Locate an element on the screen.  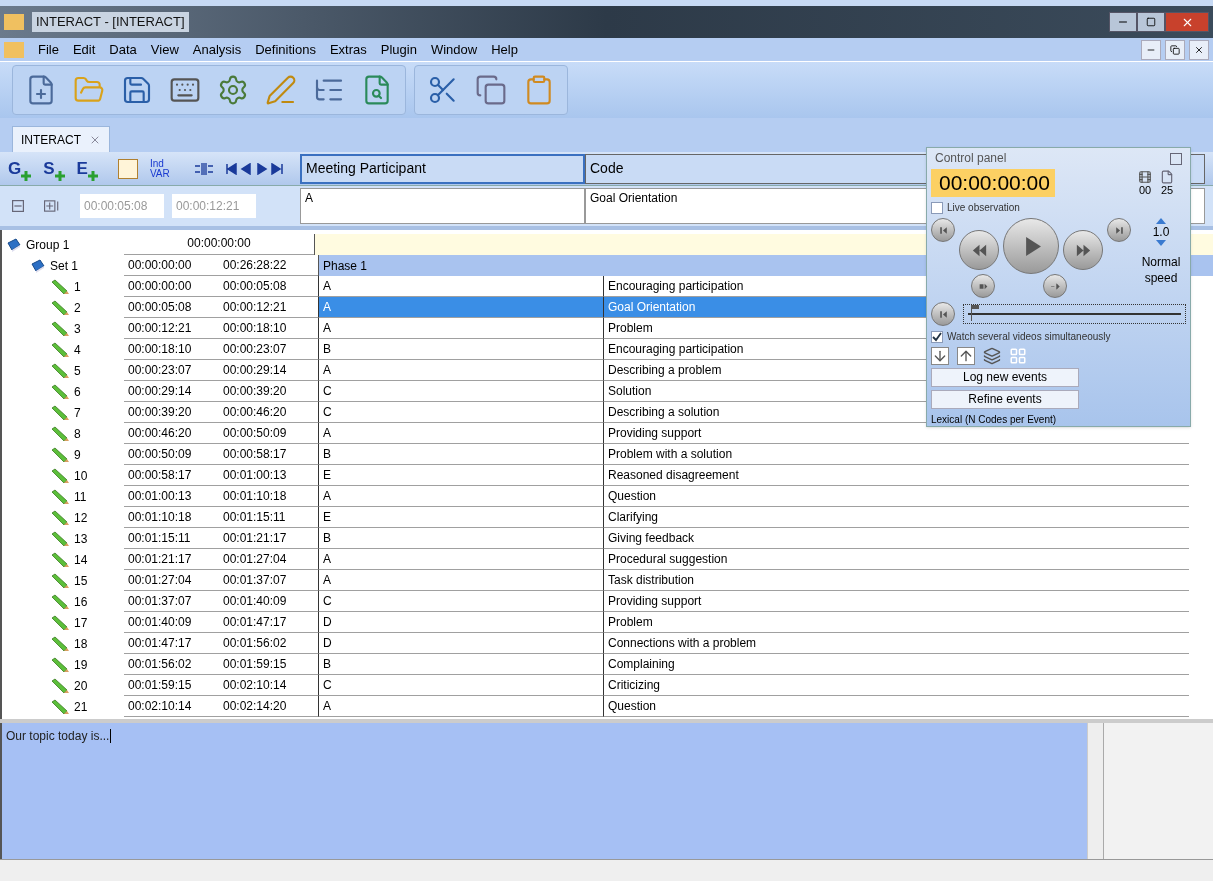
back-to-start-icon is located at coordinates (943, 314).